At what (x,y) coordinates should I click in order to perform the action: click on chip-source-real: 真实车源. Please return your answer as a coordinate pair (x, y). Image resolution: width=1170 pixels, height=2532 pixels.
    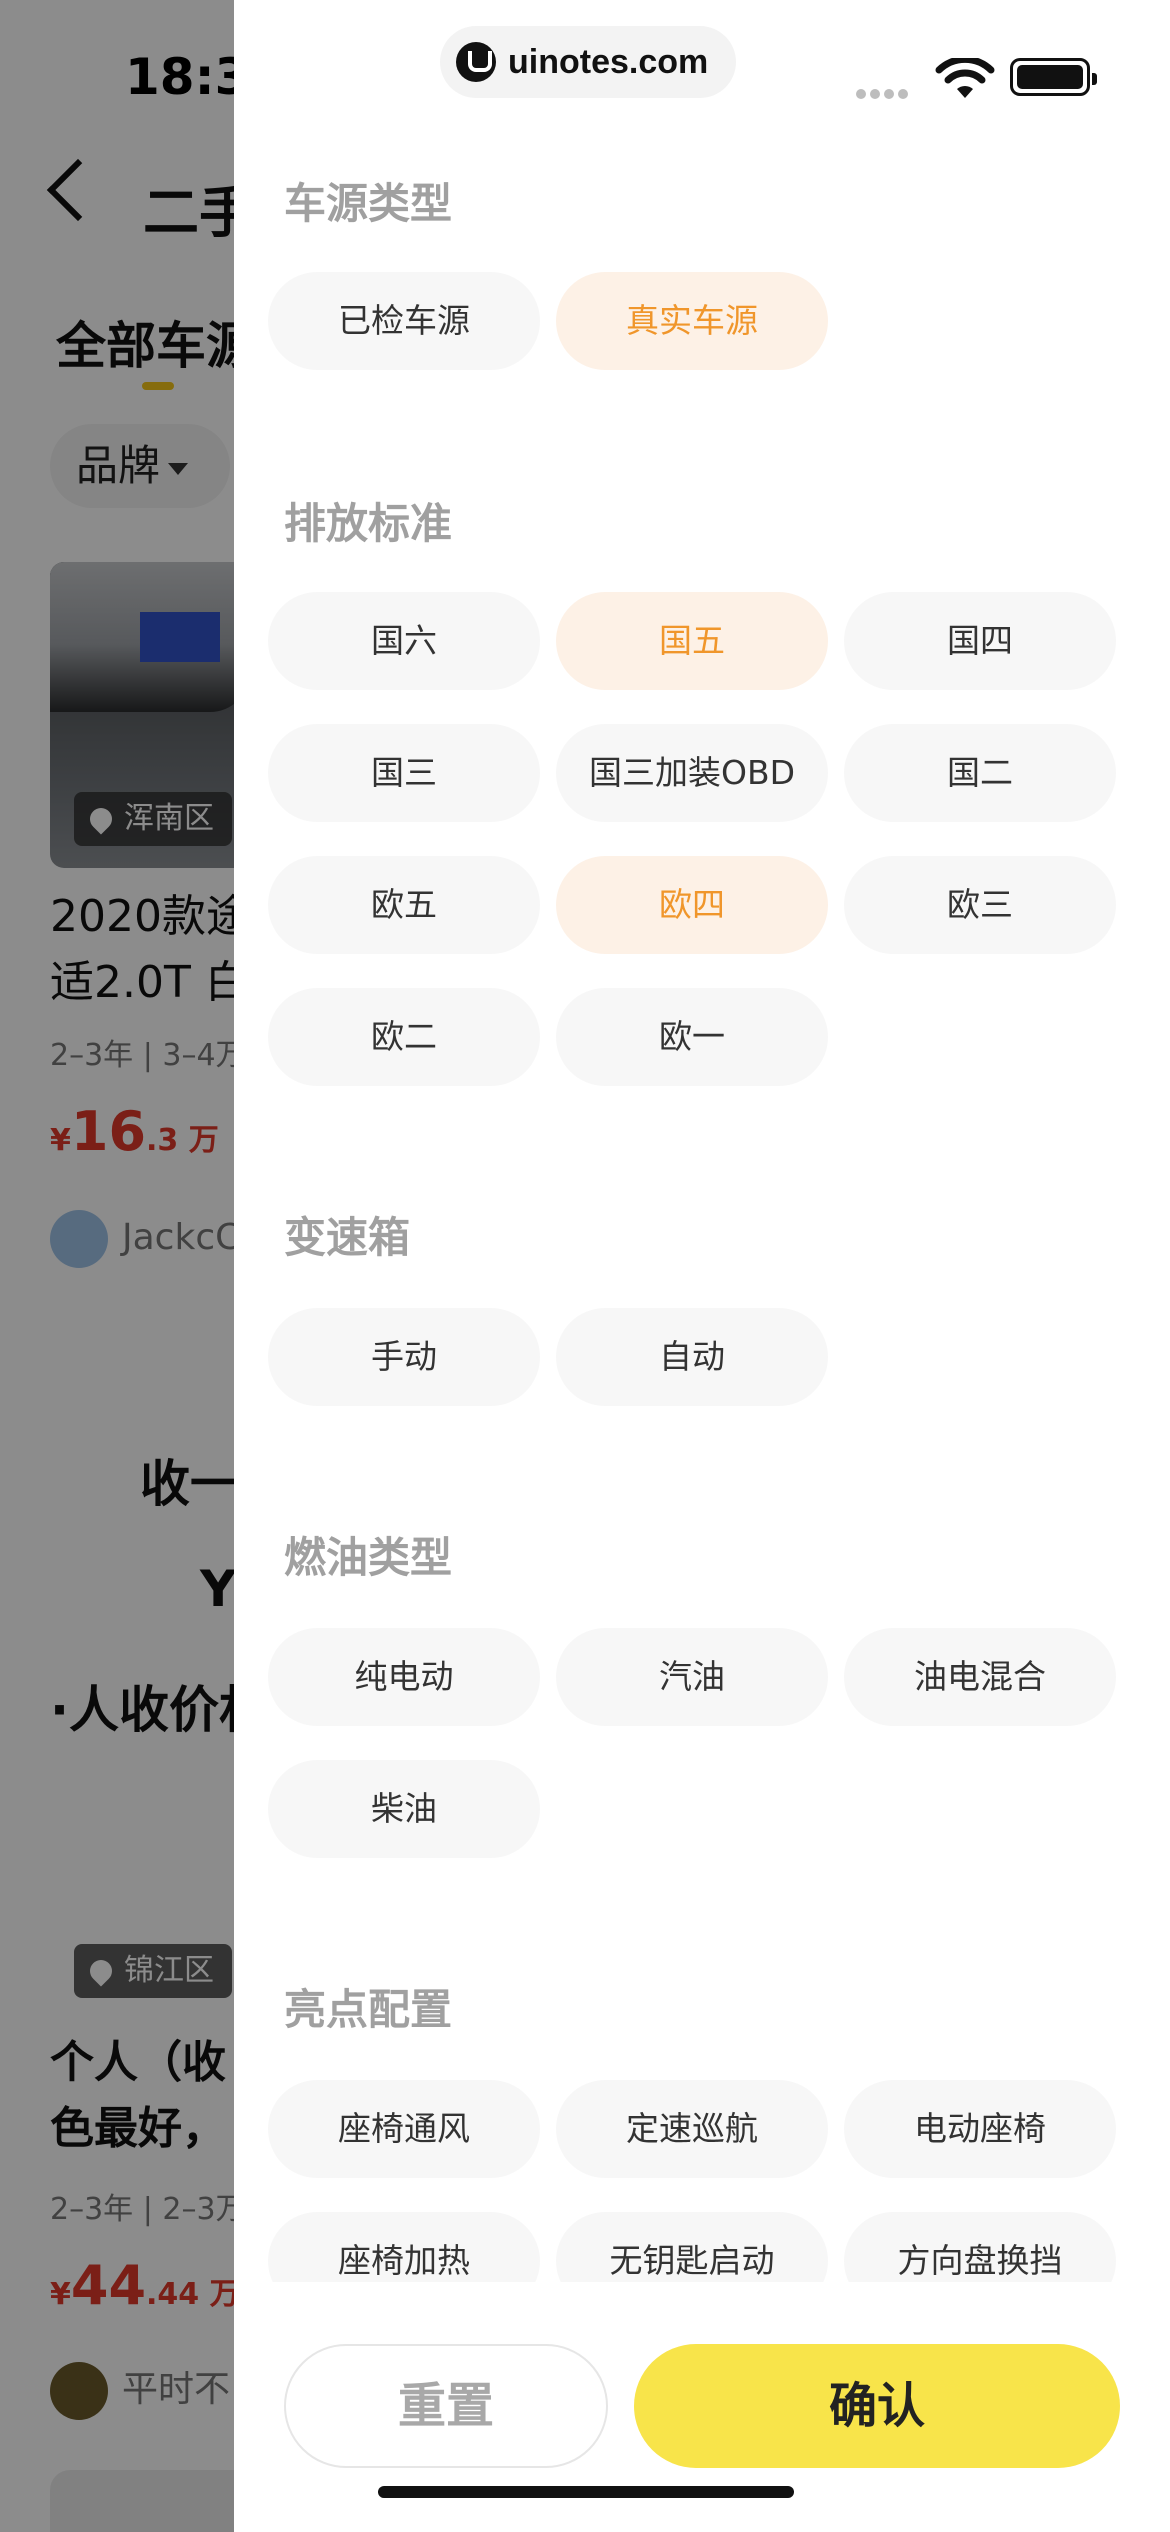
    Looking at the image, I should click on (692, 321).